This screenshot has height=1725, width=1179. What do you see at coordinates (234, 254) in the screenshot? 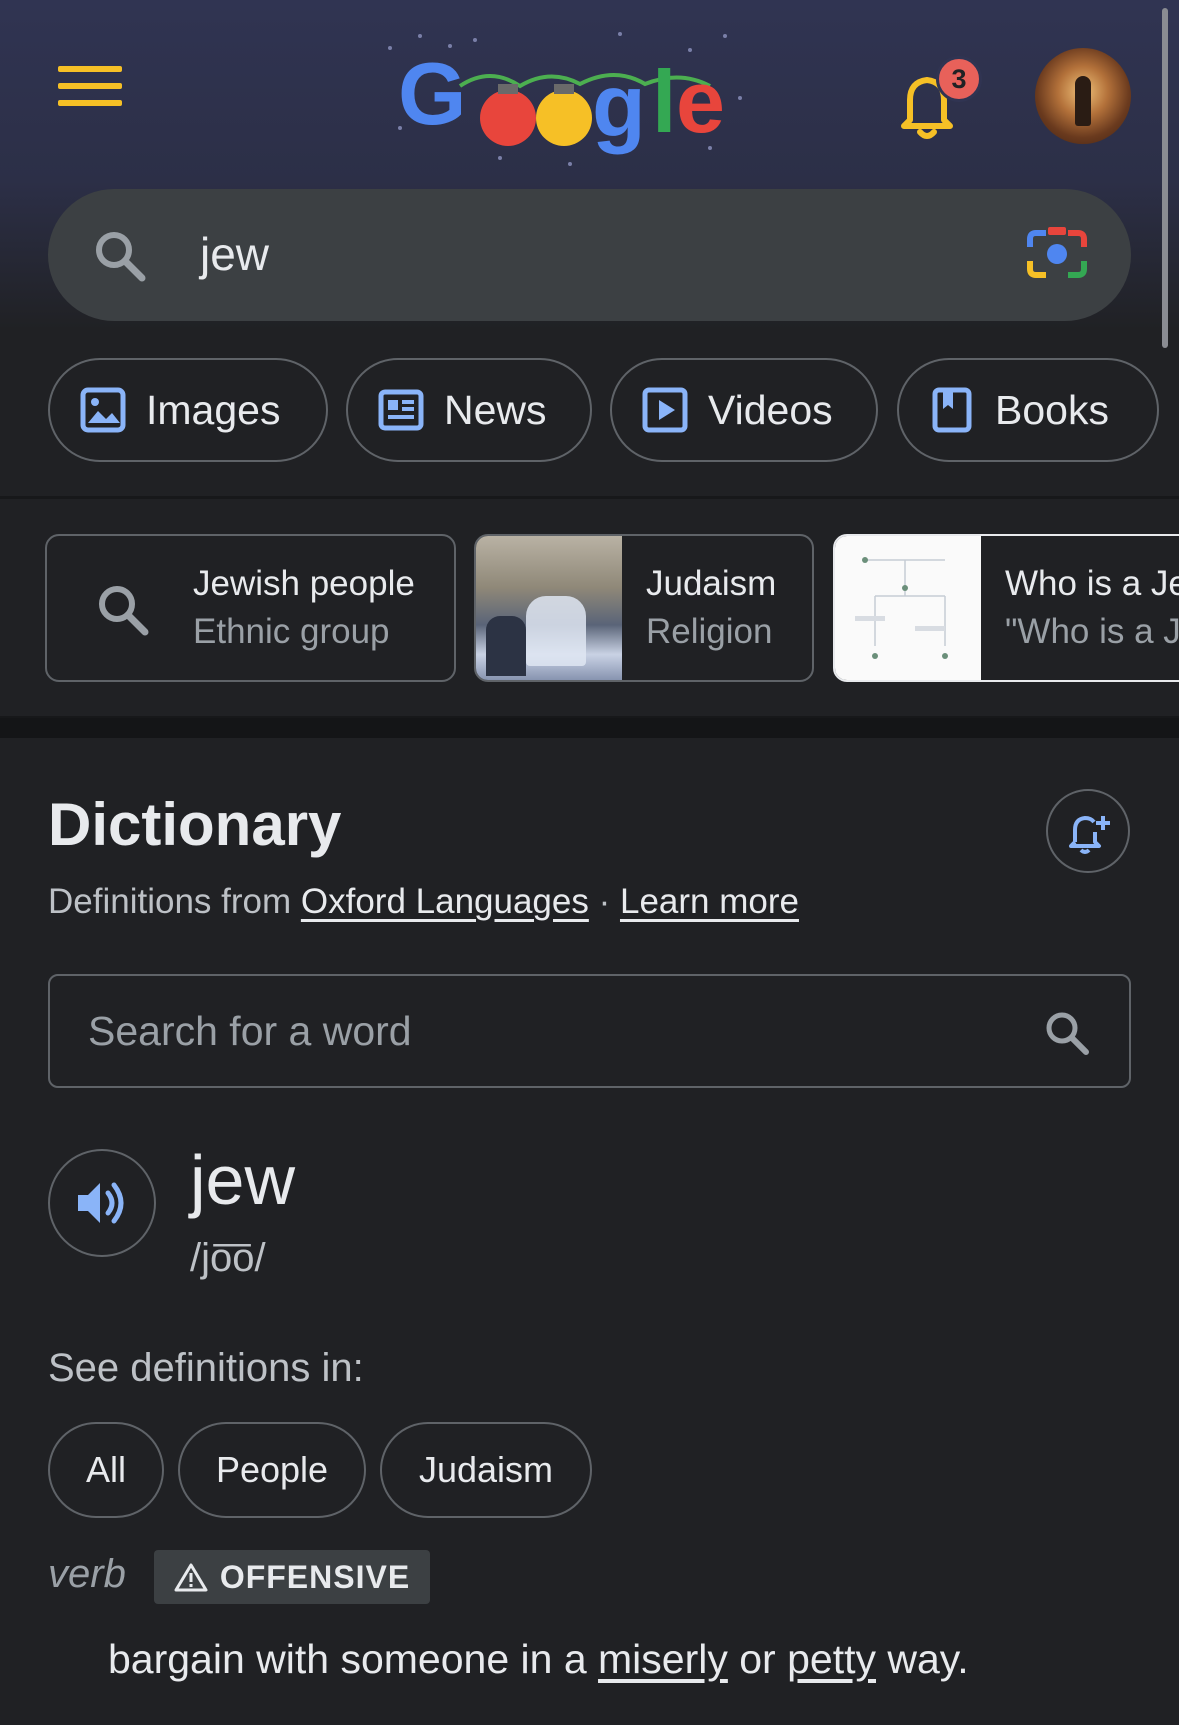
I see `search-query: jew` at bounding box center [234, 254].